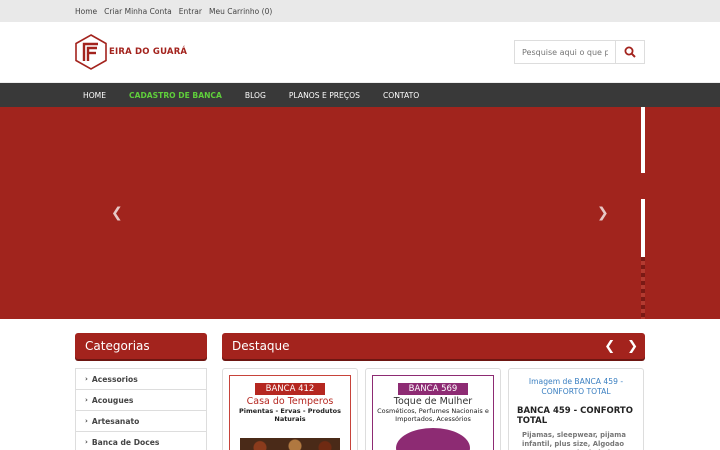 This screenshot has width=720, height=450. What do you see at coordinates (320, 95) in the screenshot?
I see `nav-planos-e-precos: PLANOS E PREÇOS` at bounding box center [320, 95].